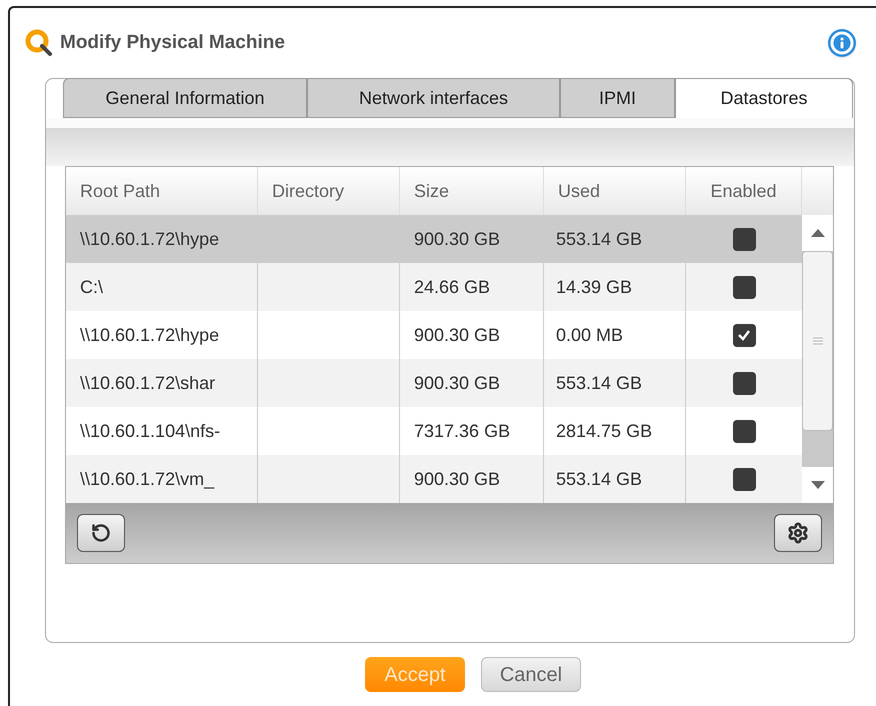 Image resolution: width=876 pixels, height=706 pixels. I want to click on table-row: C:\ 24.66 GB 14.39 GB, so click(434, 287).